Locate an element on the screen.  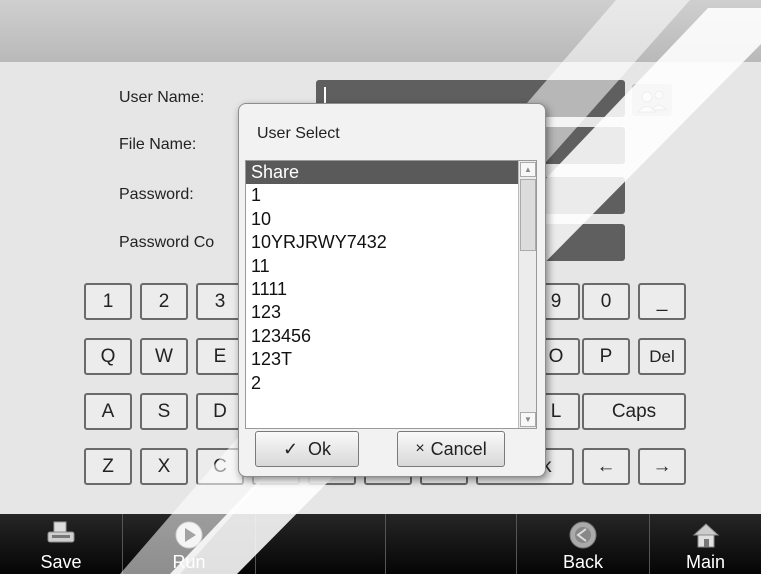
user-name-label: User Name: is located at coordinates (162, 97).